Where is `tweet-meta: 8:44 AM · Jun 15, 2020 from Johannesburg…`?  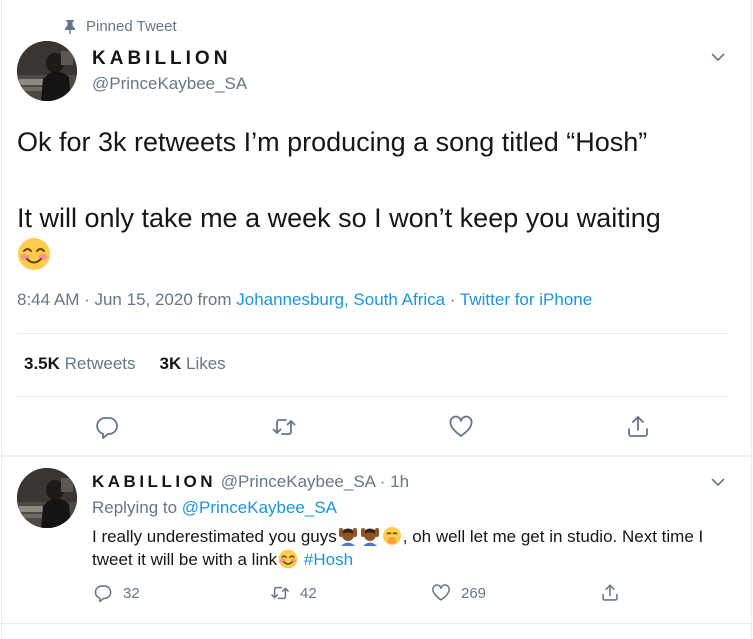 tweet-meta: 8:44 AM · Jun 15, 2020 from Johannesburg… is located at coordinates (304, 300).